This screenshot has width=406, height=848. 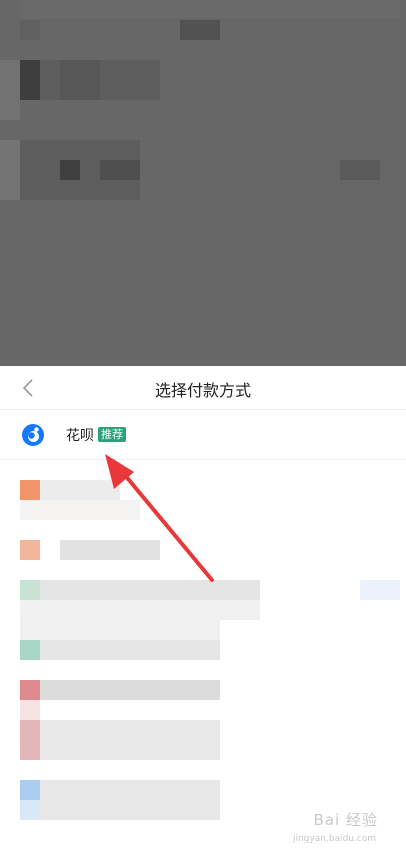 What do you see at coordinates (345, 820) in the screenshot?
I see `watermark: Bai 经验` at bounding box center [345, 820].